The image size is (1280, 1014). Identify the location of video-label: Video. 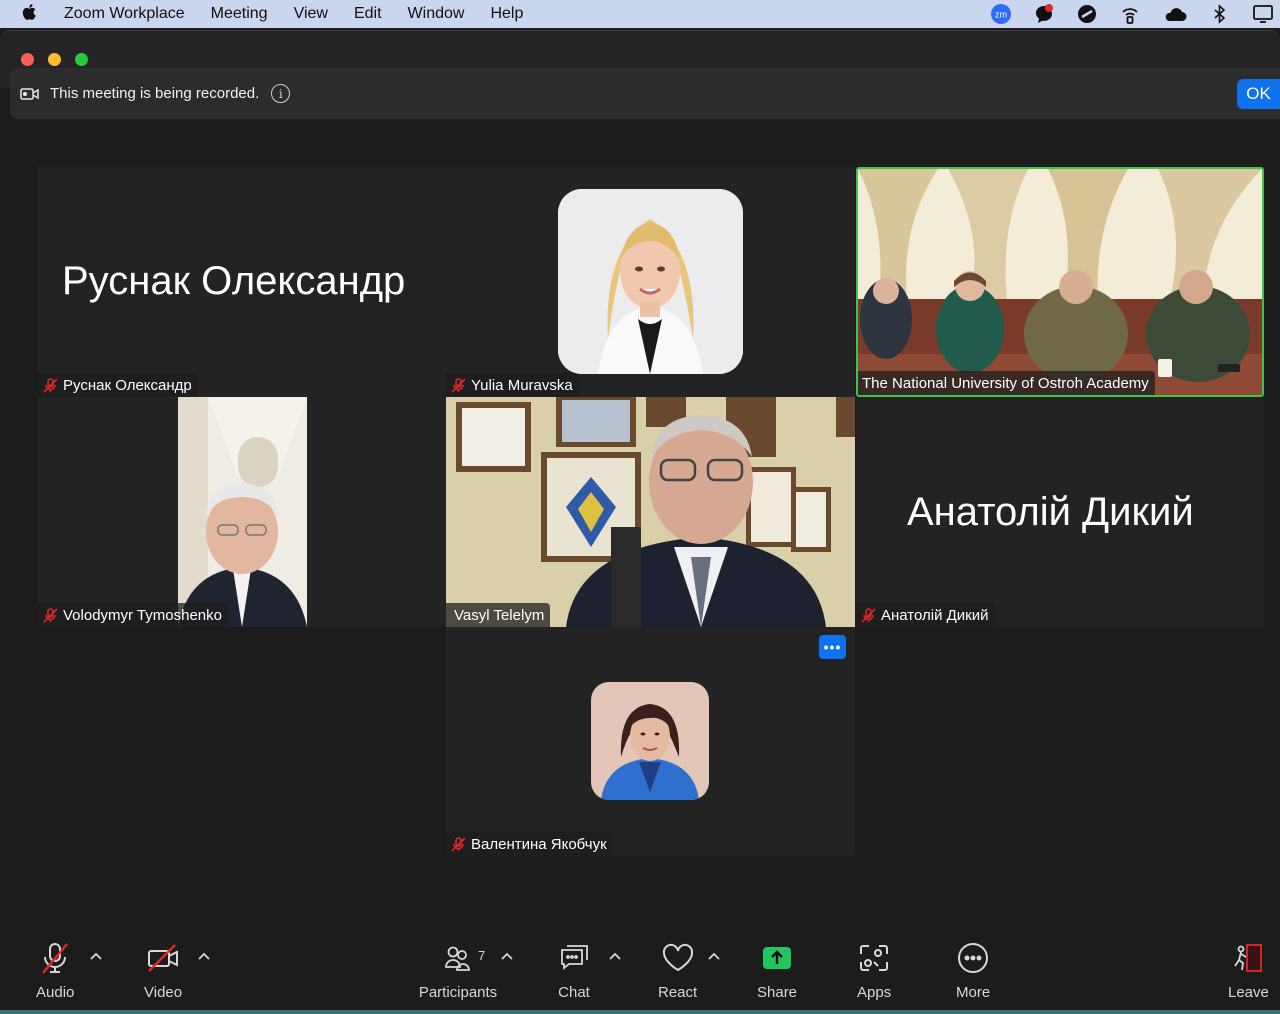
(163, 992).